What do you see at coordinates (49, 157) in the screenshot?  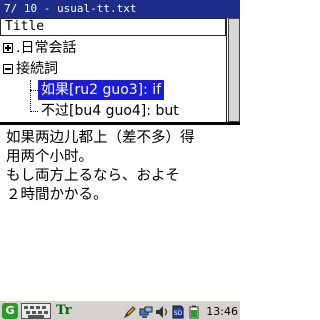 I see `content-line: 用两个小时。` at bounding box center [49, 157].